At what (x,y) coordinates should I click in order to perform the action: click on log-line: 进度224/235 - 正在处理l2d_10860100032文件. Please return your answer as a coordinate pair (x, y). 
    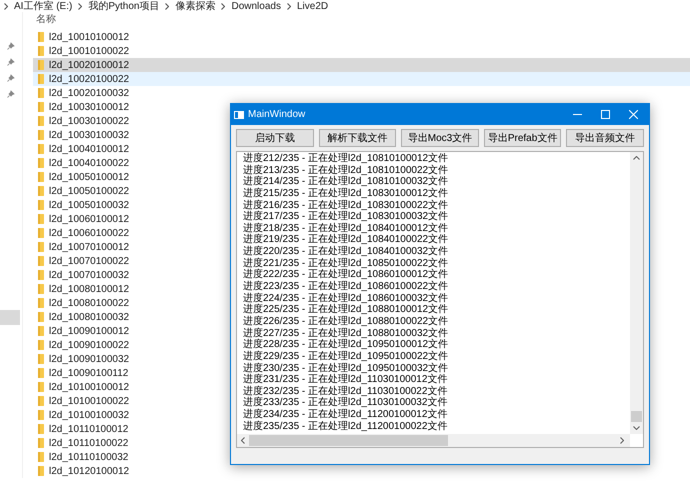
    Looking at the image, I should click on (345, 298).